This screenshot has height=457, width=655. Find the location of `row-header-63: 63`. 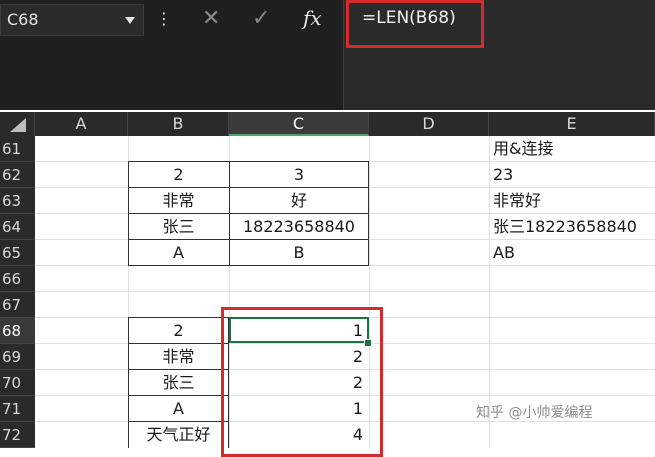

row-header-63: 63 is located at coordinates (17, 201).